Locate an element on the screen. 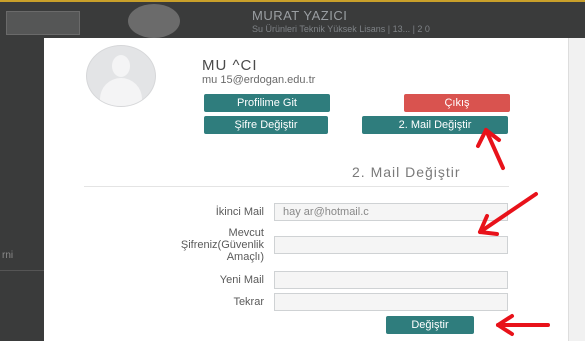  logout-button: Çıkış is located at coordinates (457, 103).